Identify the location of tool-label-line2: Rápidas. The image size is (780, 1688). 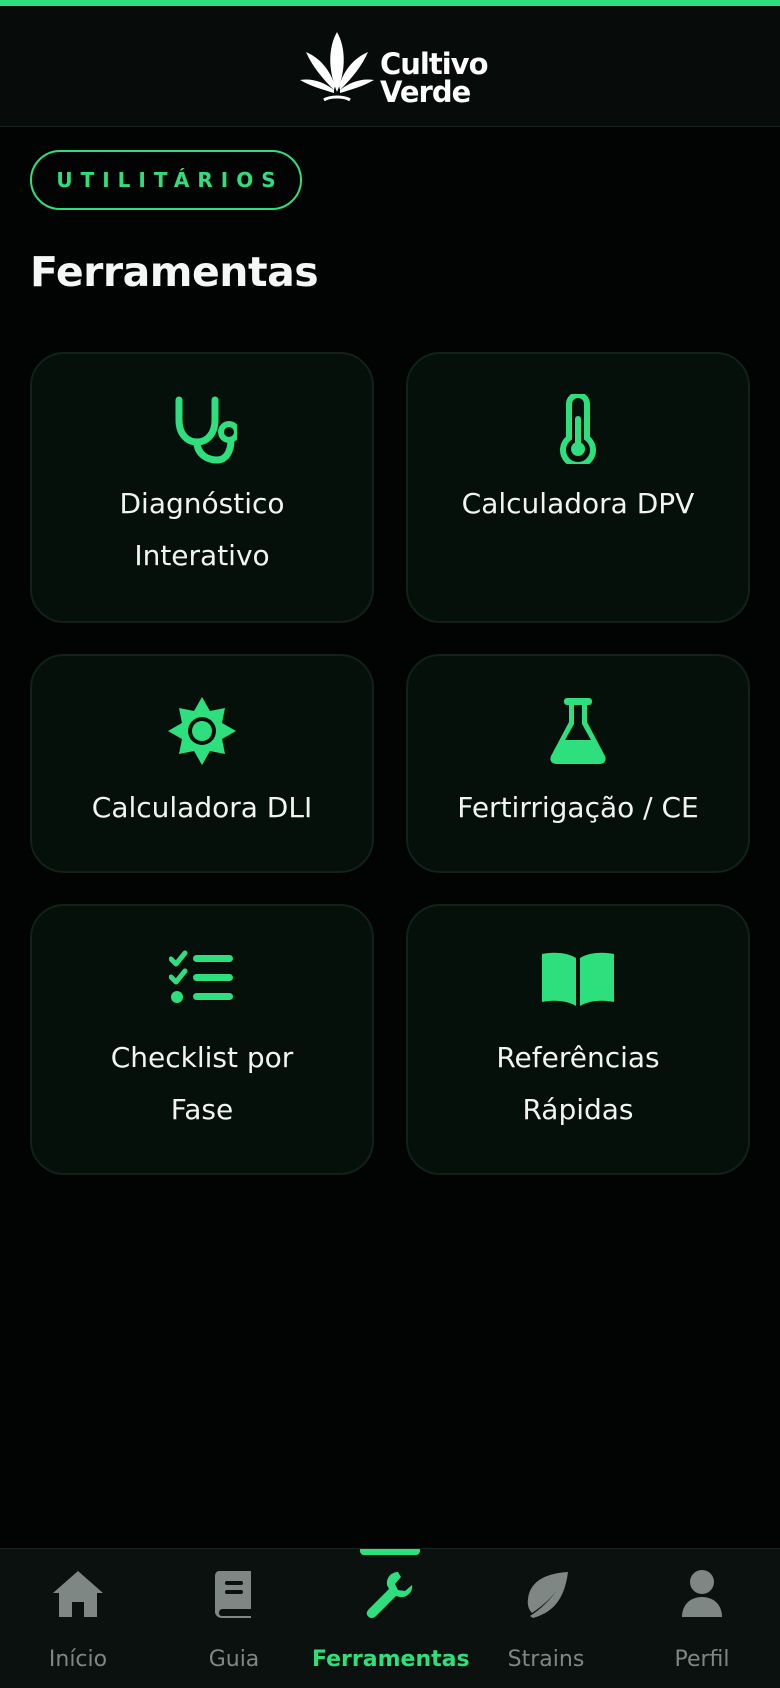
(578, 1109).